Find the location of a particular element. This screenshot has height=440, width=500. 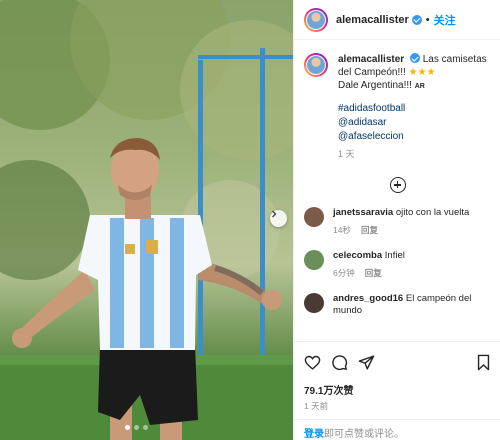

comment-username: andres_good16 is located at coordinates (368, 298).